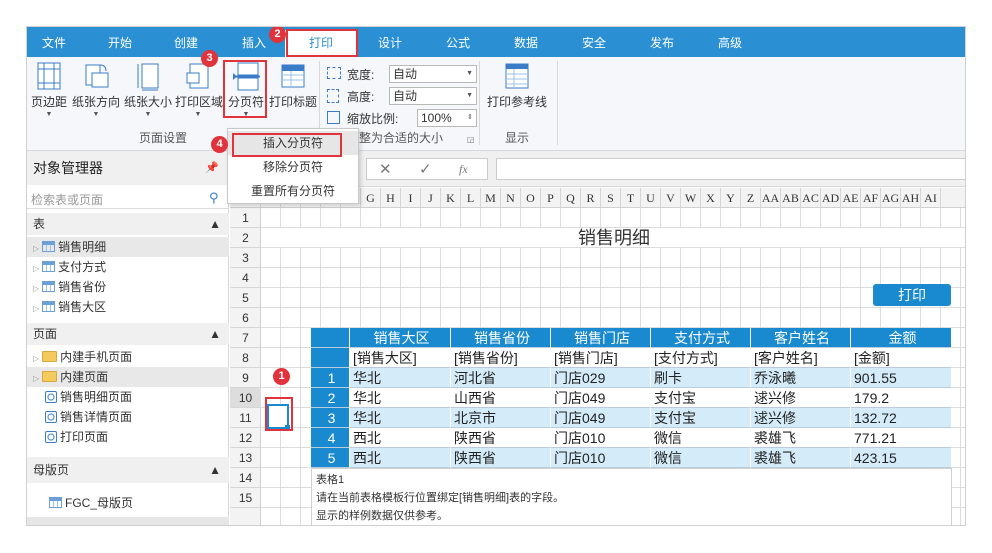 This screenshot has height=553, width=992. I want to click on row-header: 4, so click(245, 278).